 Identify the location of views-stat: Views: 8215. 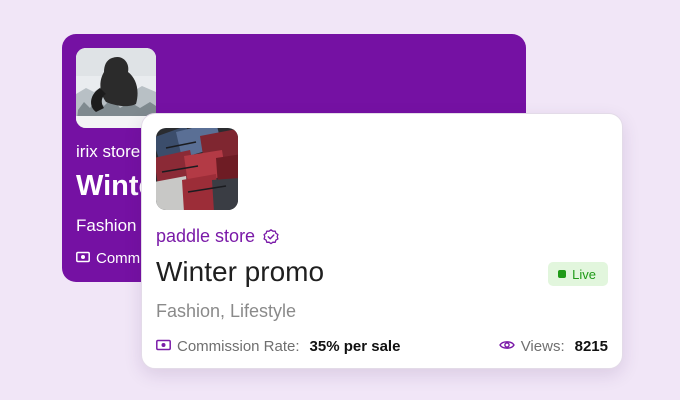
(553, 346).